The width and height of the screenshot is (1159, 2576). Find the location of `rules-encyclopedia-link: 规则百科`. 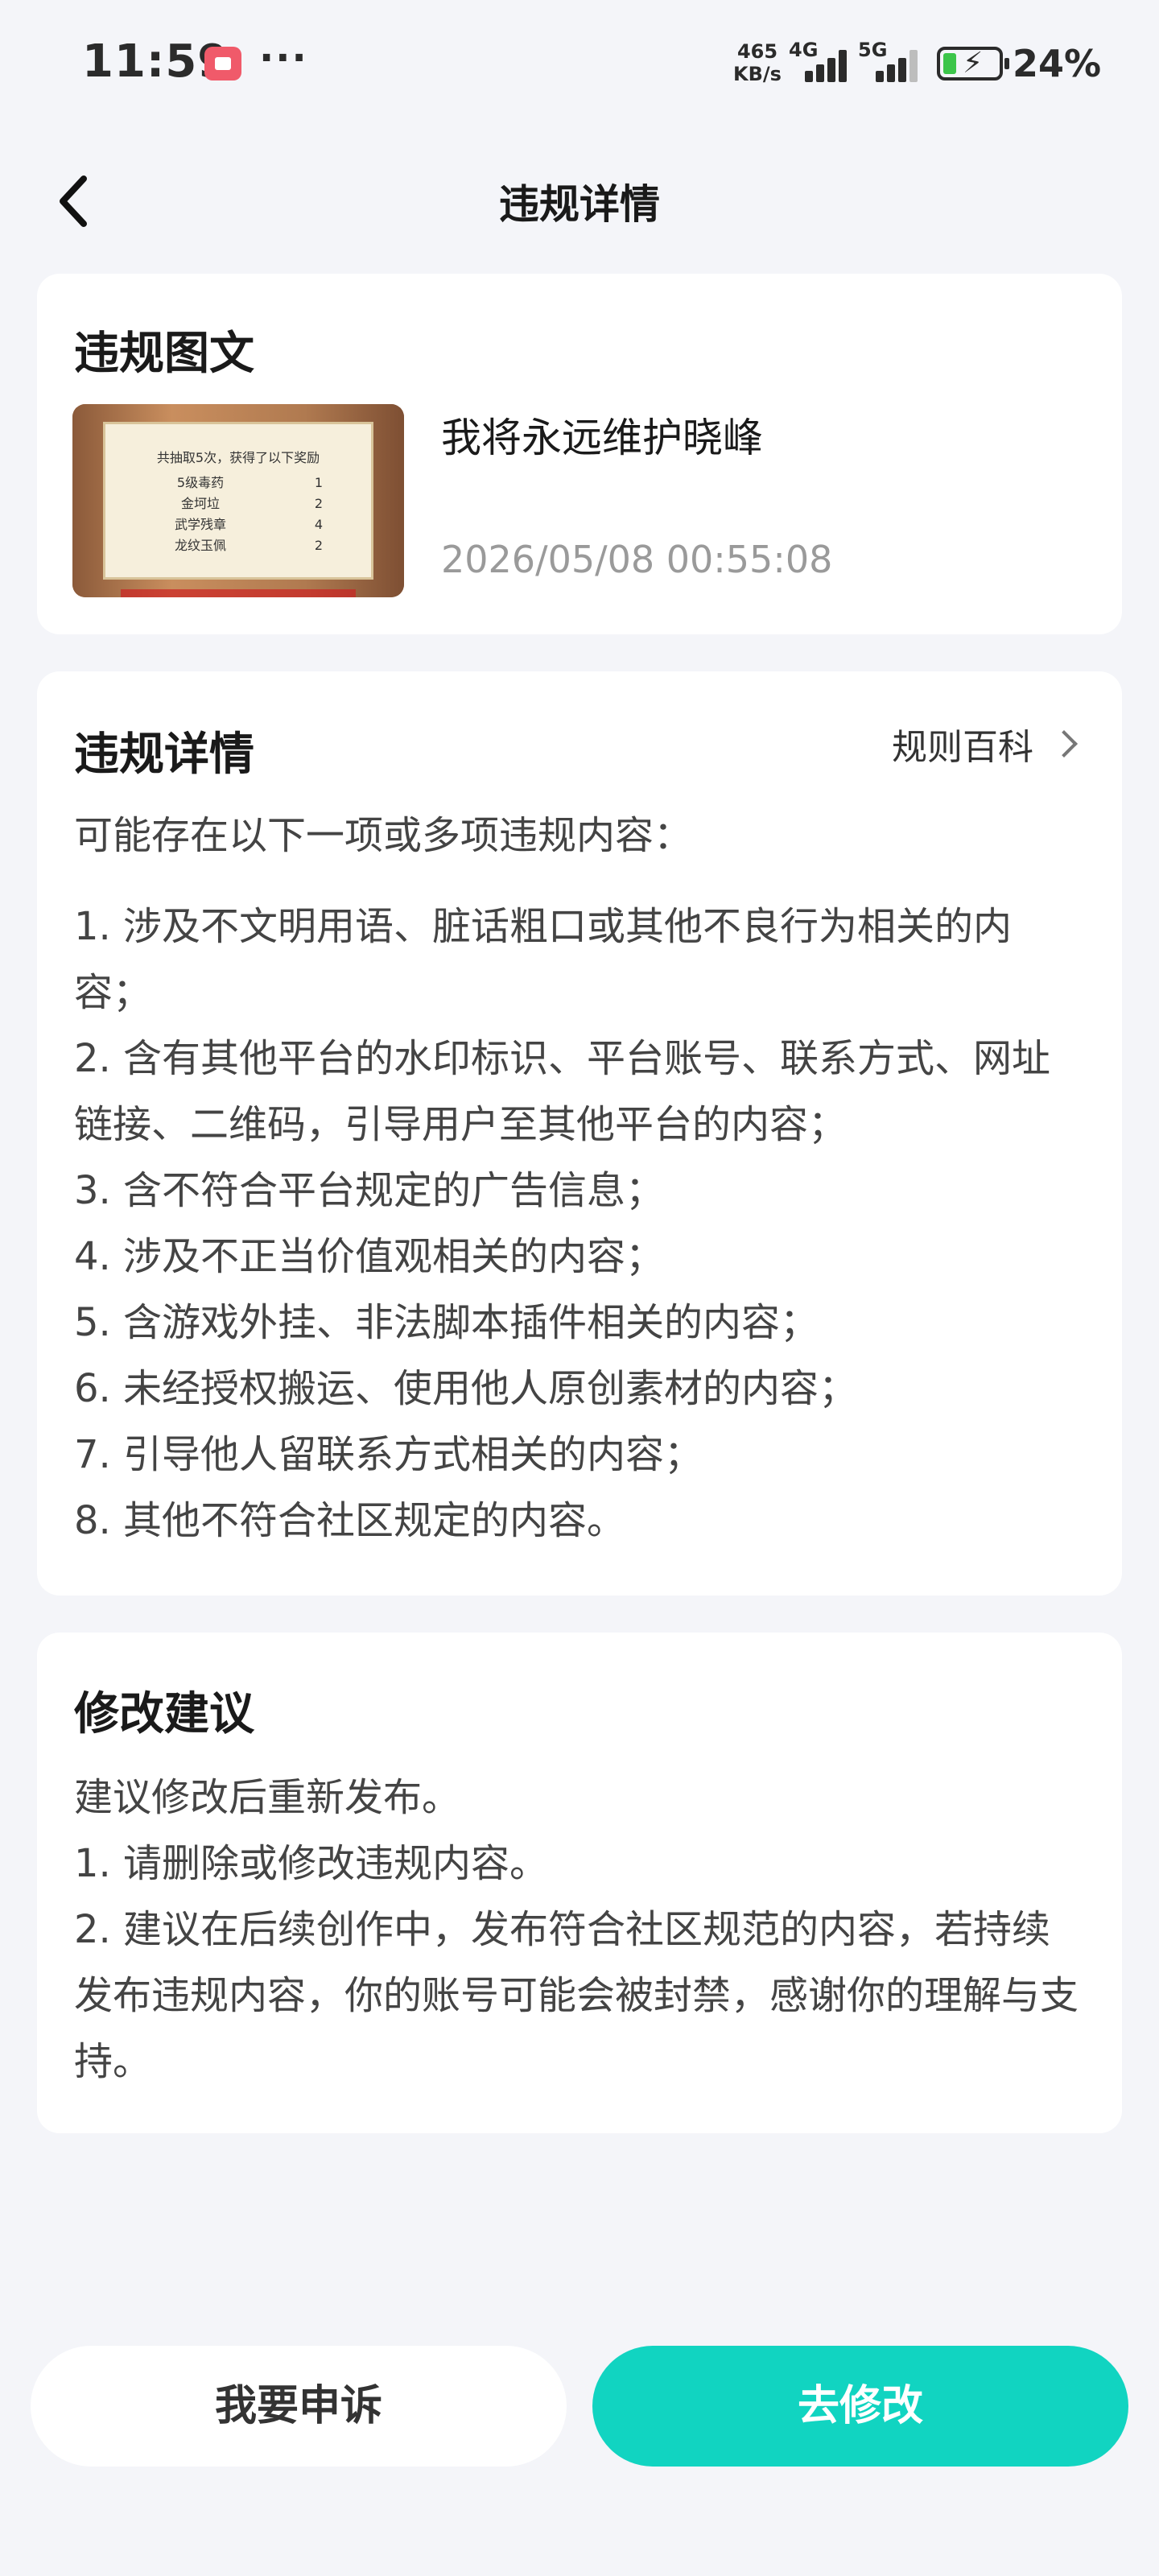

rules-encyclopedia-link: 规则百科 is located at coordinates (985, 744).